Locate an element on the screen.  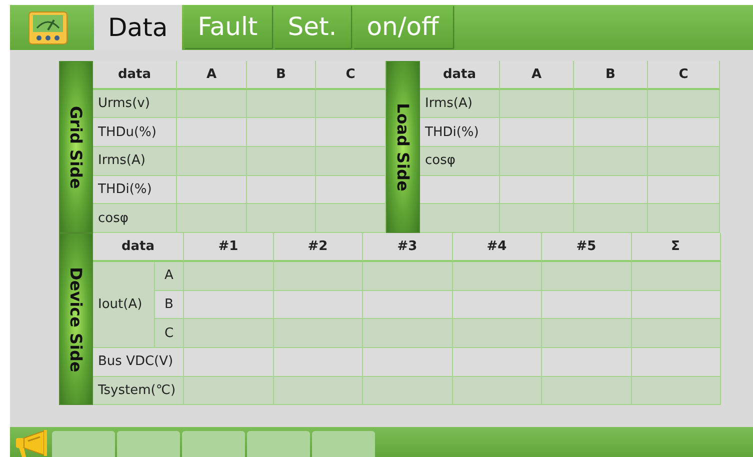
row-label: Tsystem(℃) is located at coordinates (138, 391).